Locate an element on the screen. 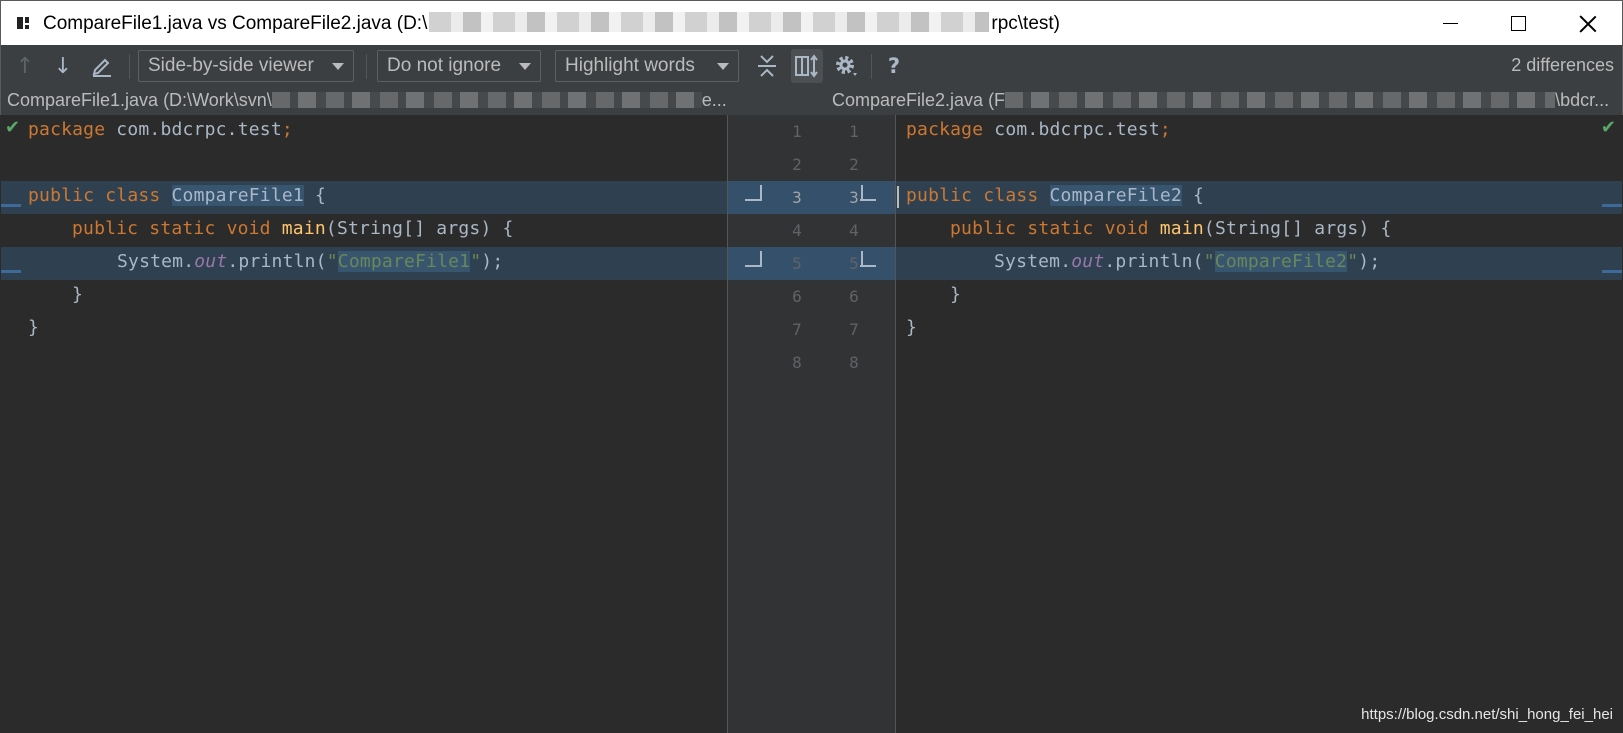  maximize-button is located at coordinates (1518, 23).